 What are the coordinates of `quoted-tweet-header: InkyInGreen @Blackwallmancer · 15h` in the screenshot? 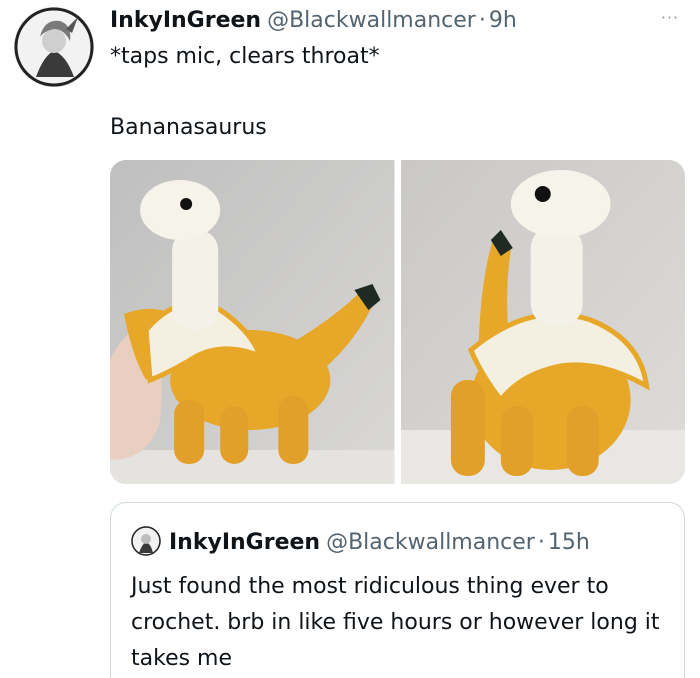 It's located at (360, 542).